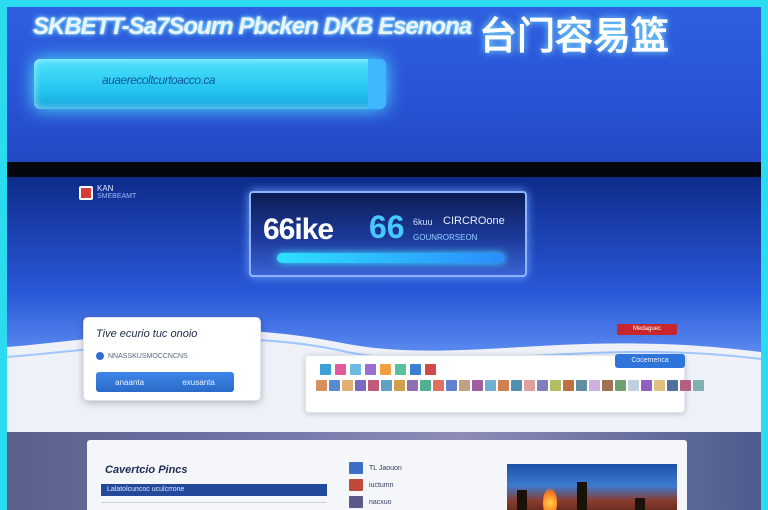 The image size is (768, 510). I want to click on promo-card: 66ike 66 6kuu CIRCROone GOUNRORSEON, so click(388, 234).